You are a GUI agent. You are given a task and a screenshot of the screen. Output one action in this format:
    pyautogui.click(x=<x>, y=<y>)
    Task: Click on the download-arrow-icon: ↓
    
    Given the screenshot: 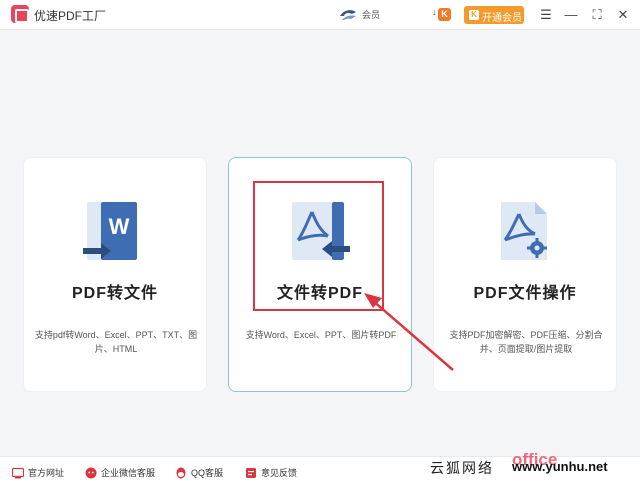 What is the action you would take?
    pyautogui.click(x=434, y=12)
    